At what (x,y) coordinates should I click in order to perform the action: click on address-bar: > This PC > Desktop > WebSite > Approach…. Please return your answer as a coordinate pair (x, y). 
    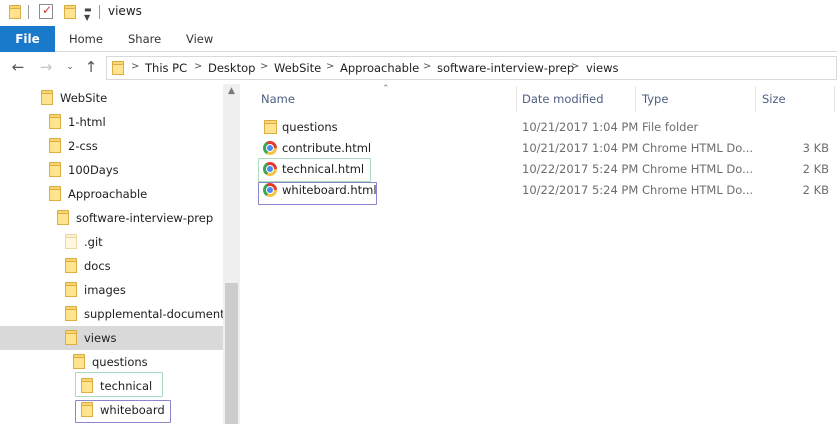
    Looking at the image, I should click on (471, 68).